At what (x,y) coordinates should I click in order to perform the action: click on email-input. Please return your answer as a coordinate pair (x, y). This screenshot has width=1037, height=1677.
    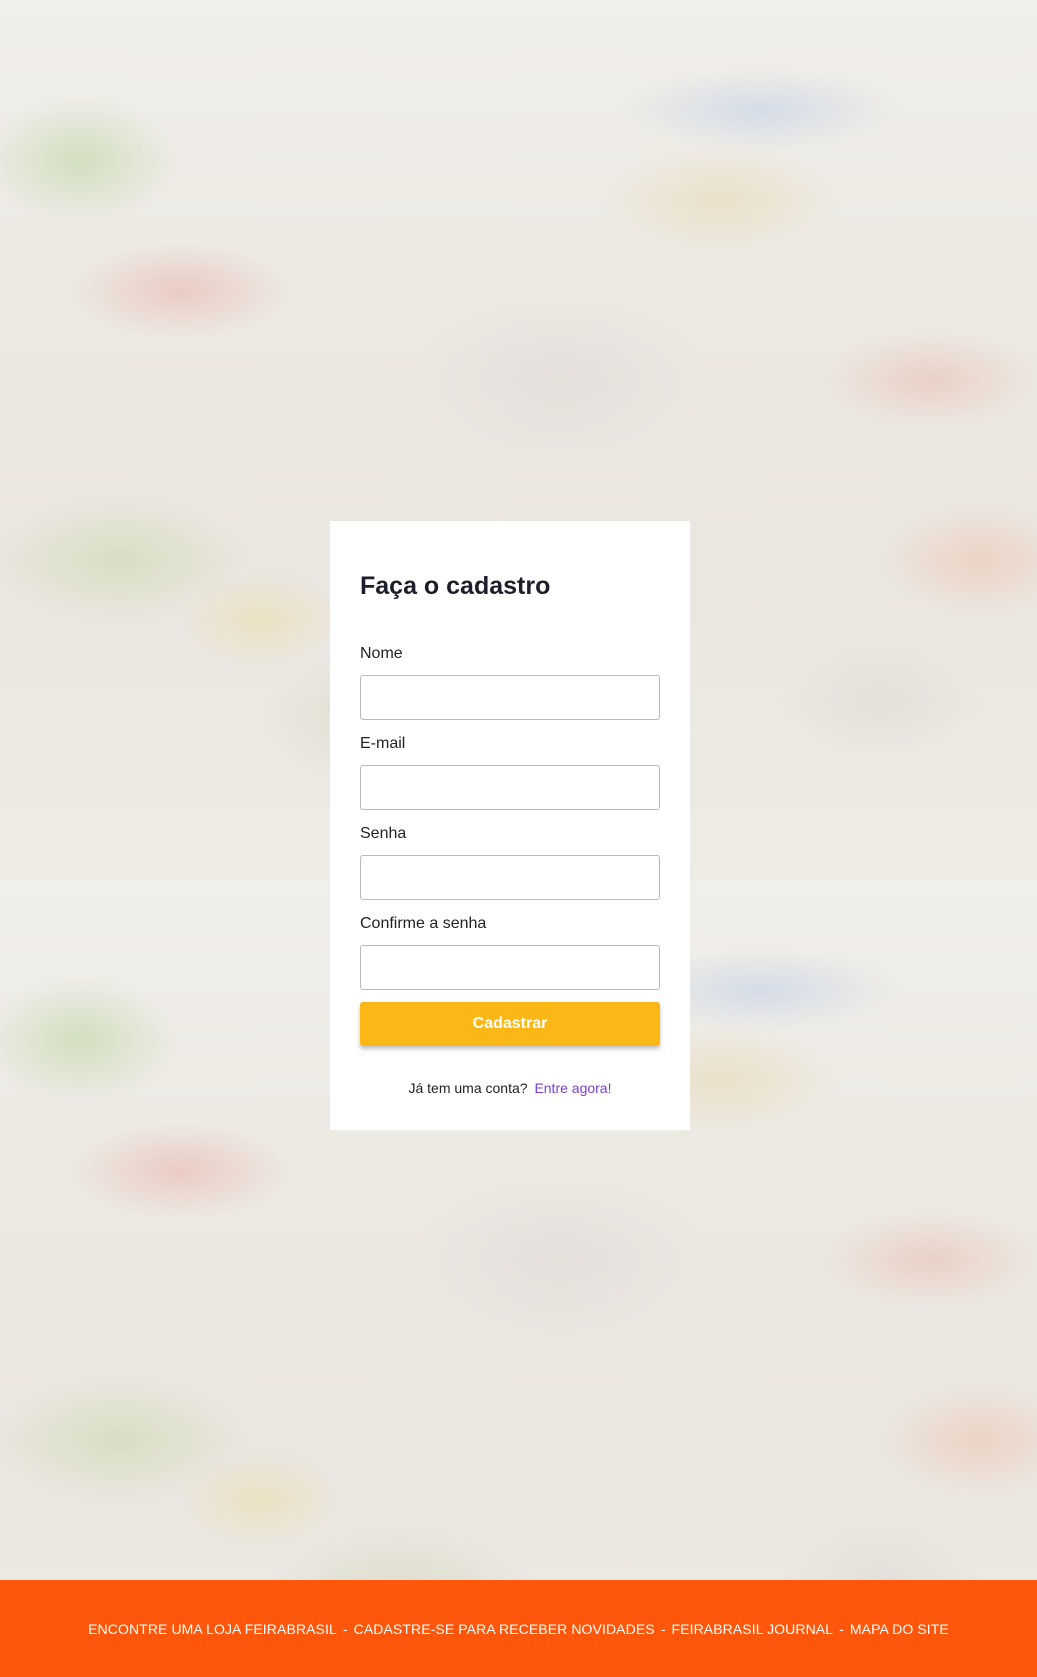
    Looking at the image, I should click on (510, 787).